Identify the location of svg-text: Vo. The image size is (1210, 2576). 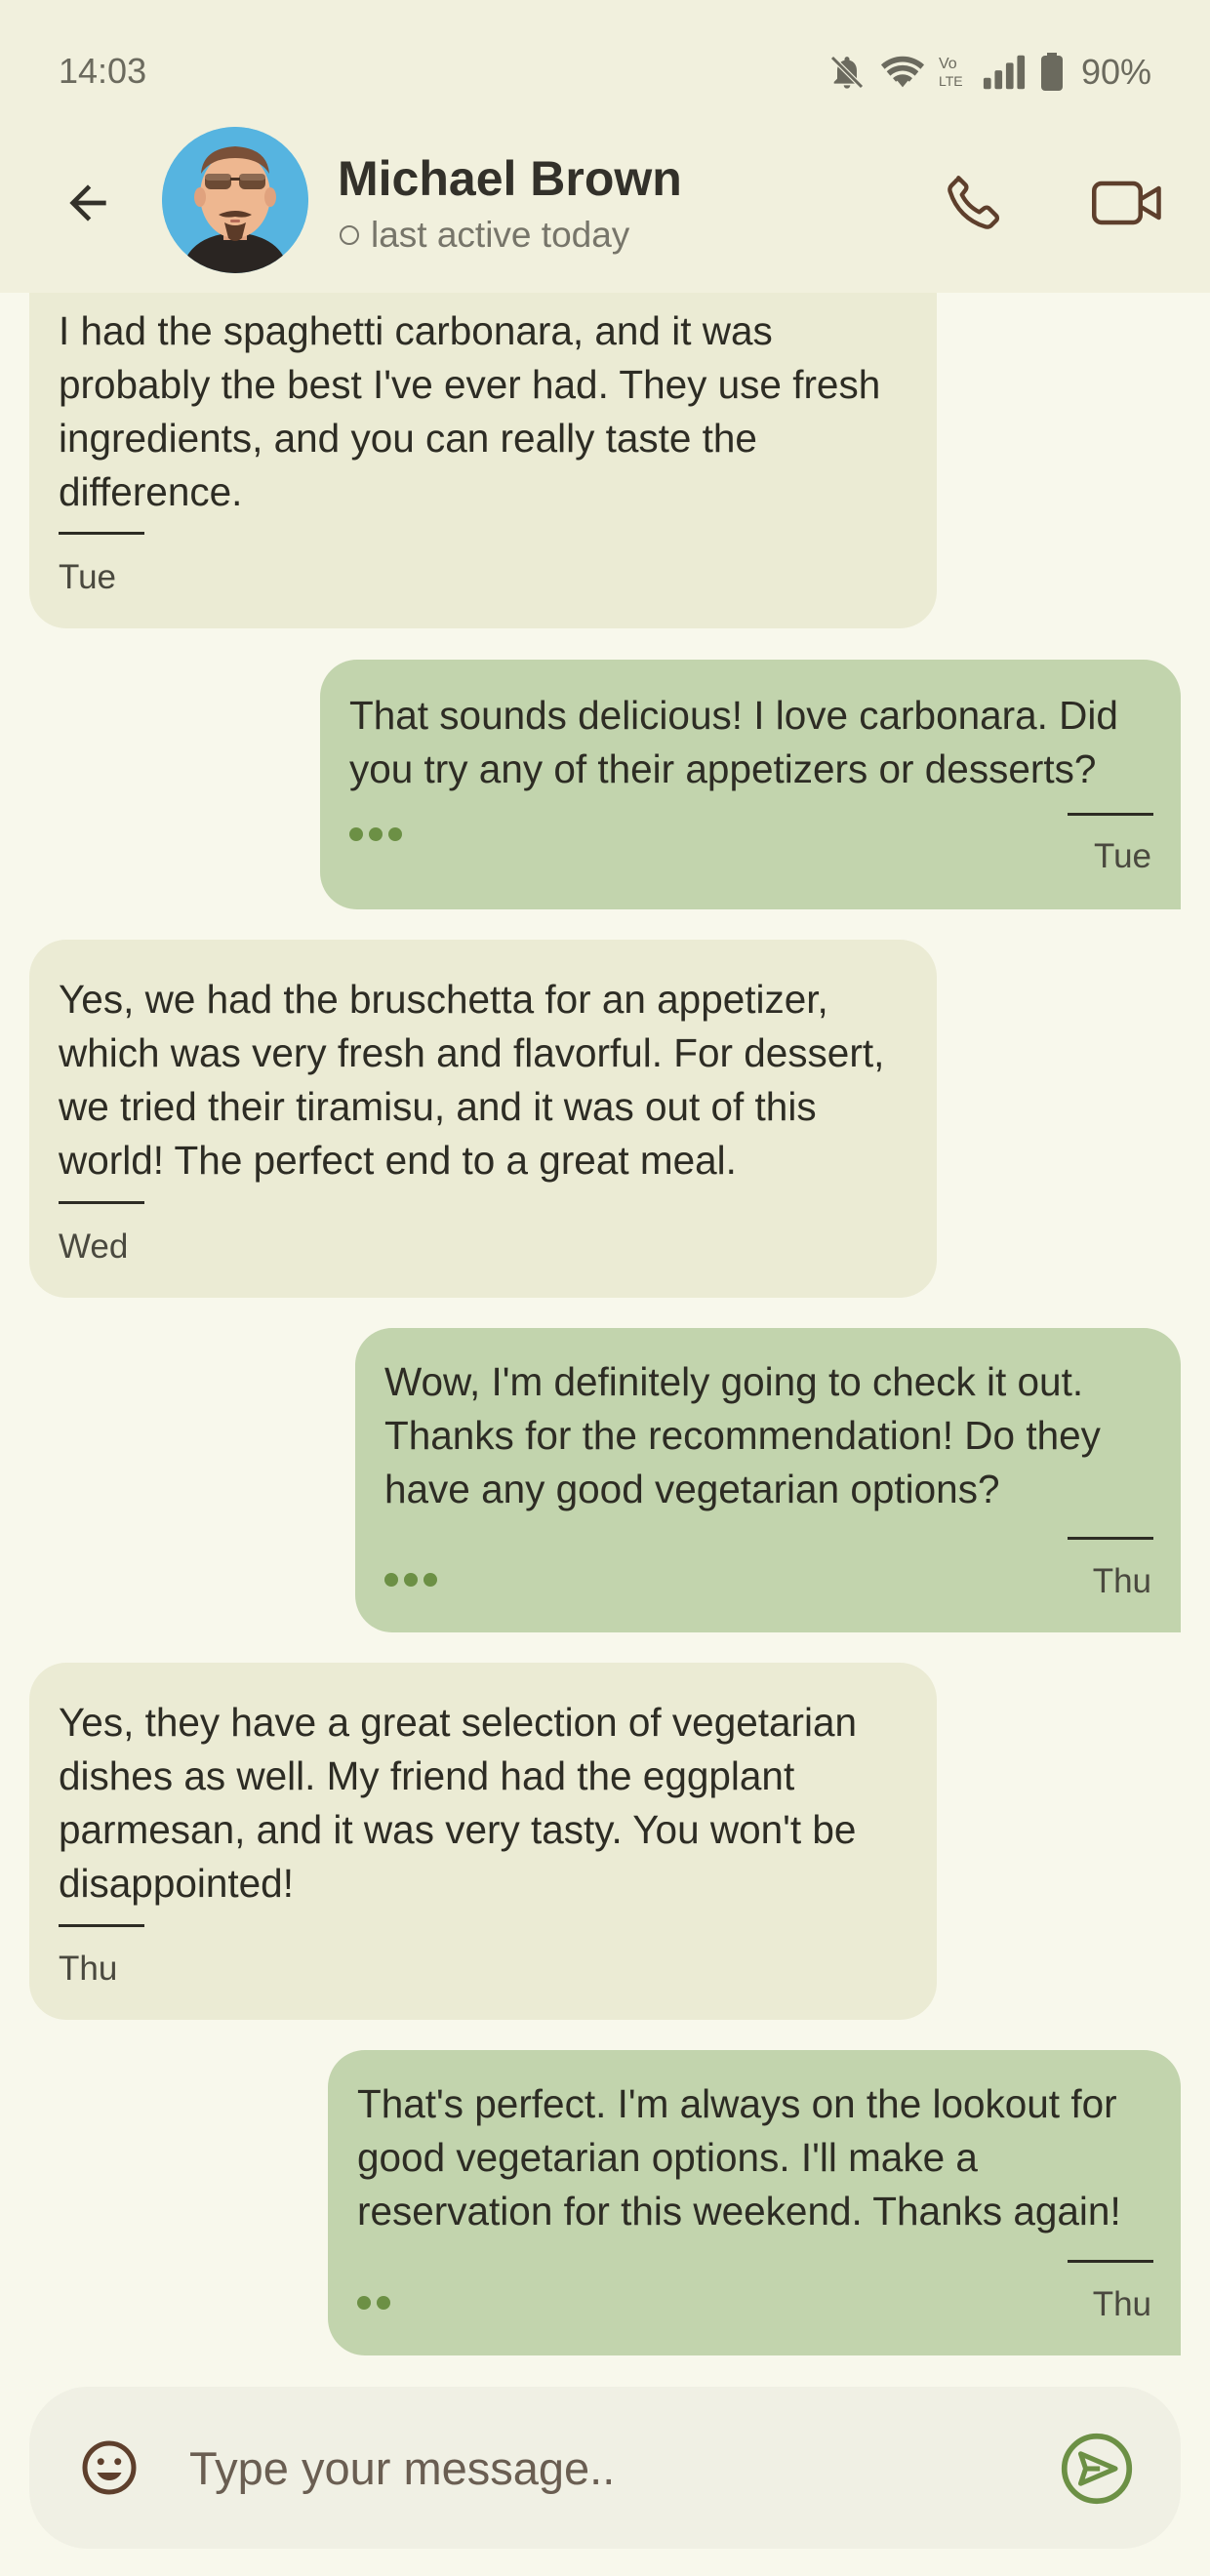
(948, 64).